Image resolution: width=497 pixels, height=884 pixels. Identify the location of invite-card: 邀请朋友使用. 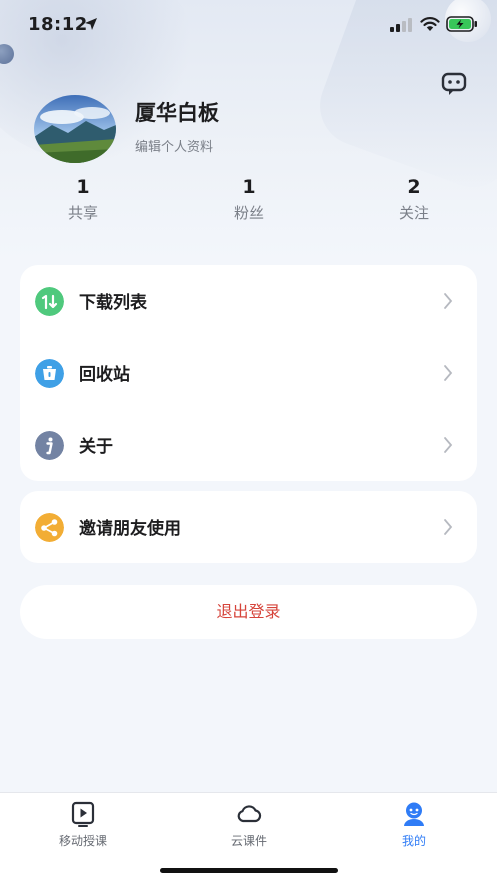
(248, 527).